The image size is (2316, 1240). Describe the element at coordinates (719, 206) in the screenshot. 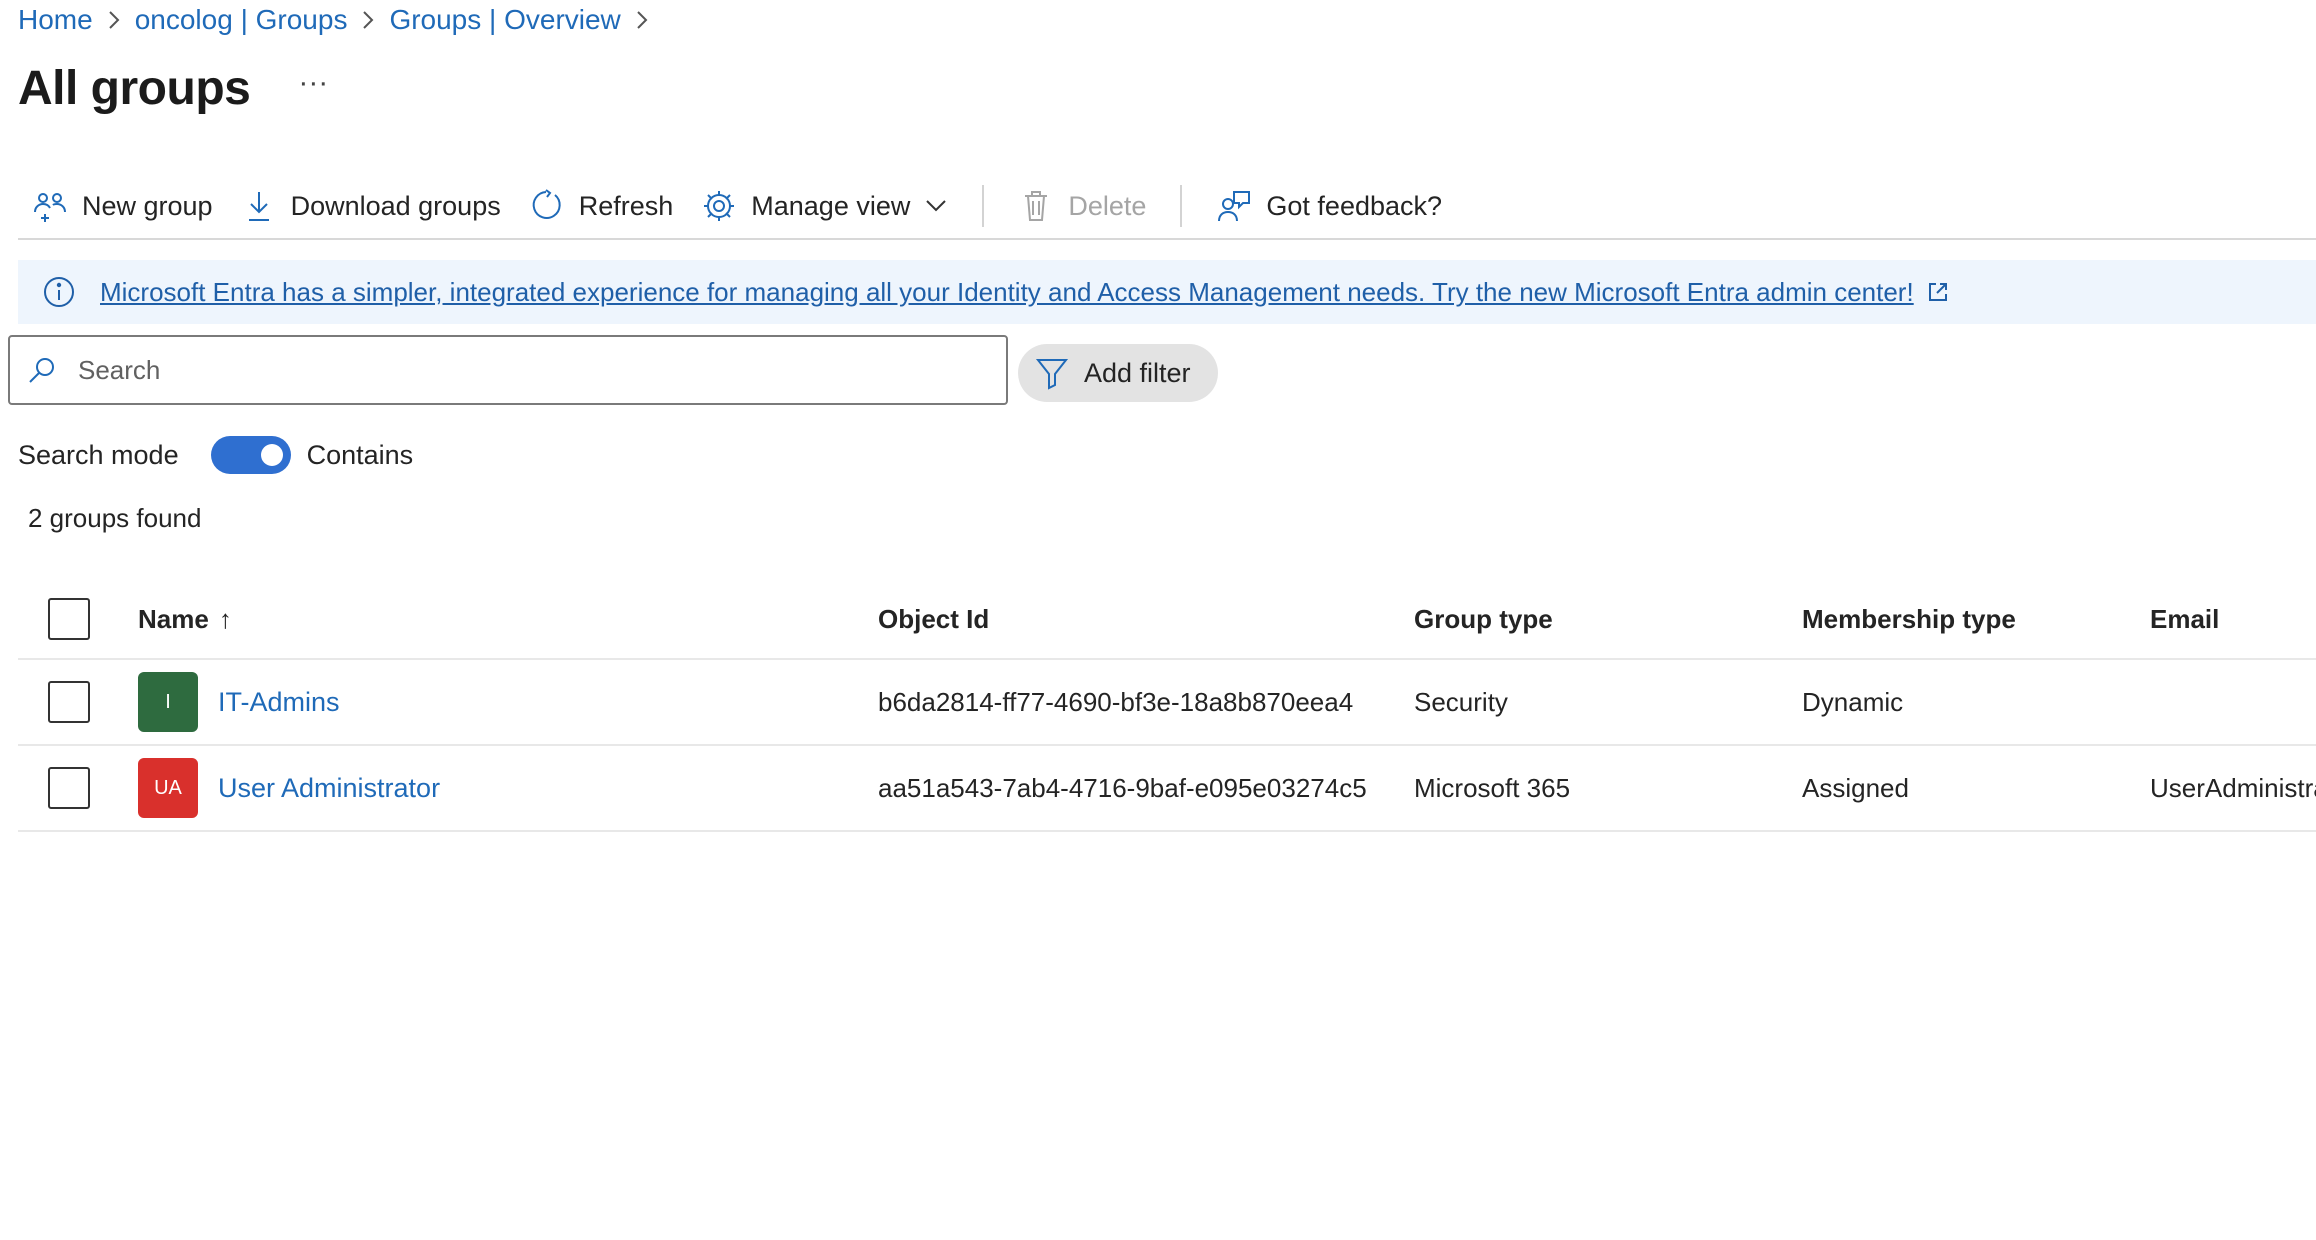

I see `gear-icon` at that location.